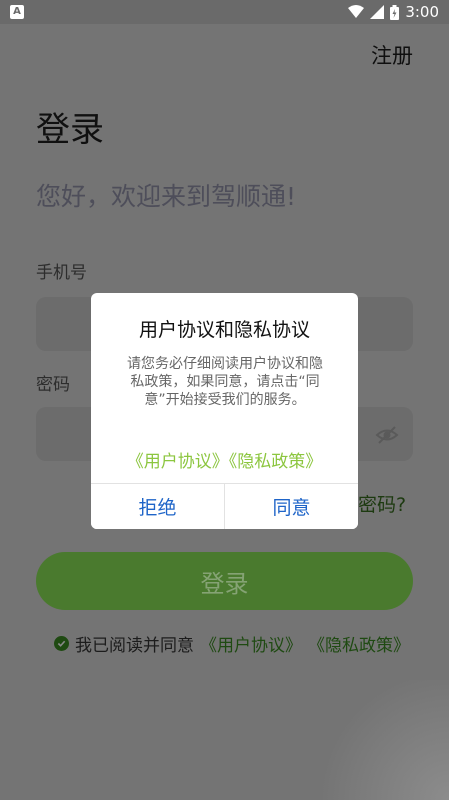 Image resolution: width=449 pixels, height=800 pixels. What do you see at coordinates (134, 645) in the screenshot?
I see `agree-text: 我已阅读并同意` at bounding box center [134, 645].